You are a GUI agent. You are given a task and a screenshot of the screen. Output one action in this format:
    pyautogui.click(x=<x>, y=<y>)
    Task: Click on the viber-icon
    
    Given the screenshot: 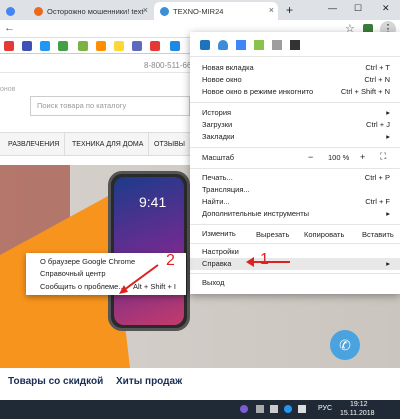 What is the action you would take?
    pyautogui.click(x=244, y=409)
    